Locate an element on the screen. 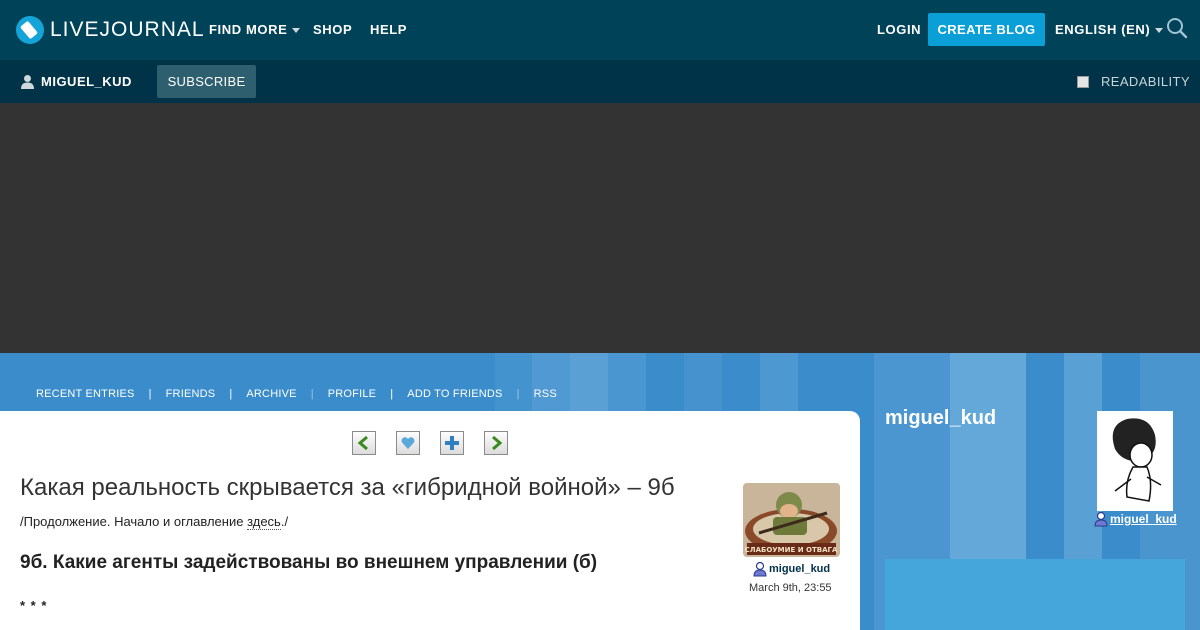 This screenshot has height=630, width=1200. journal-nav-rss: RSS is located at coordinates (545, 394).